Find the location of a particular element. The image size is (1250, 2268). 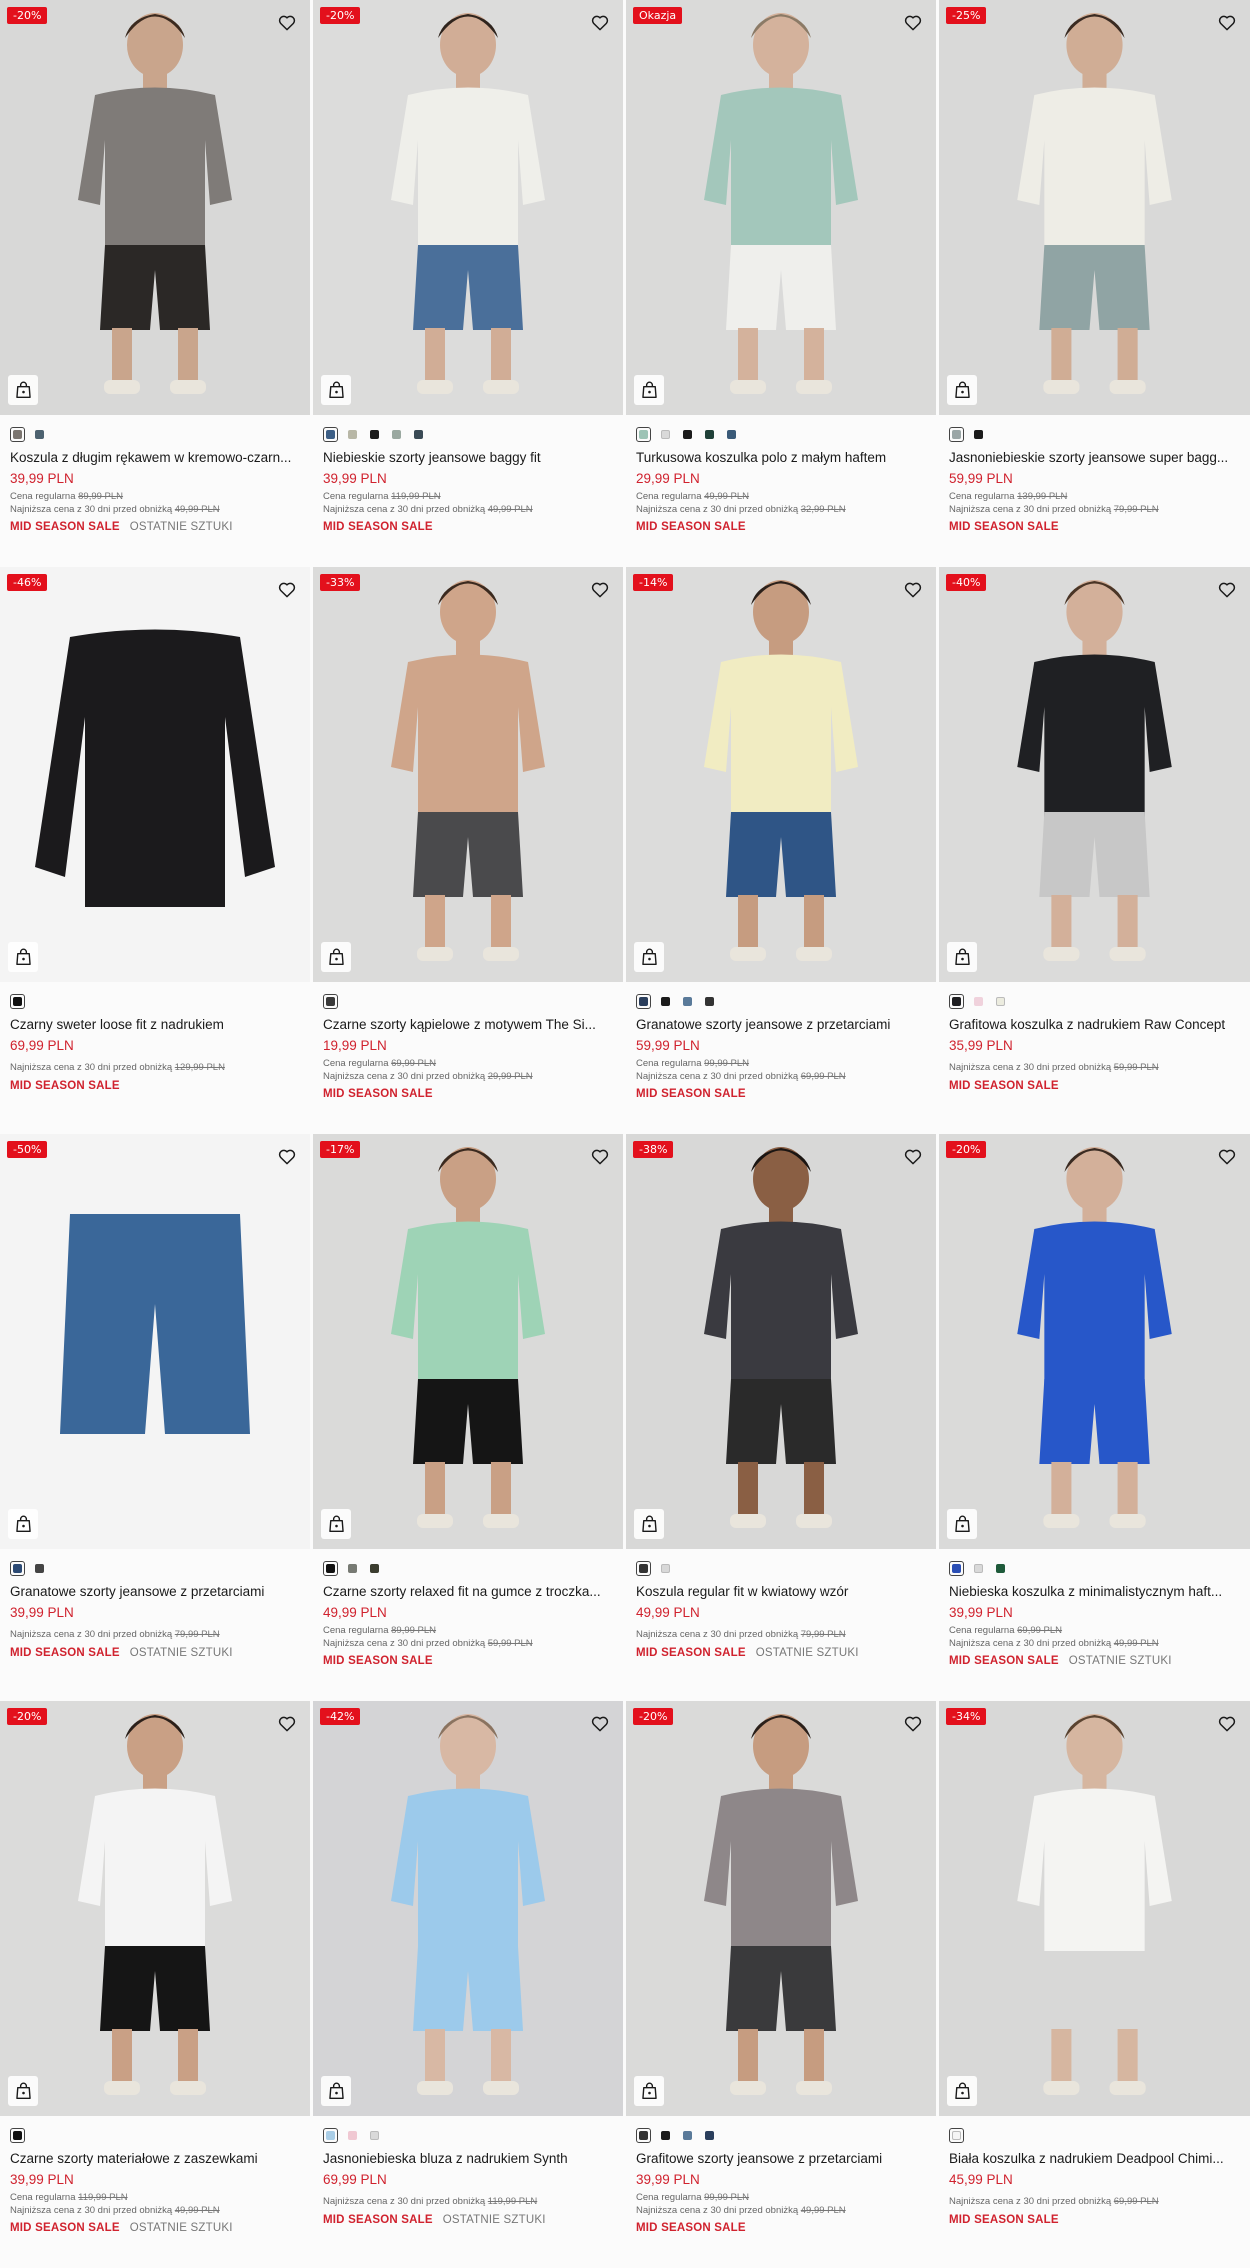

product-image: -34% is located at coordinates (1094, 1908).